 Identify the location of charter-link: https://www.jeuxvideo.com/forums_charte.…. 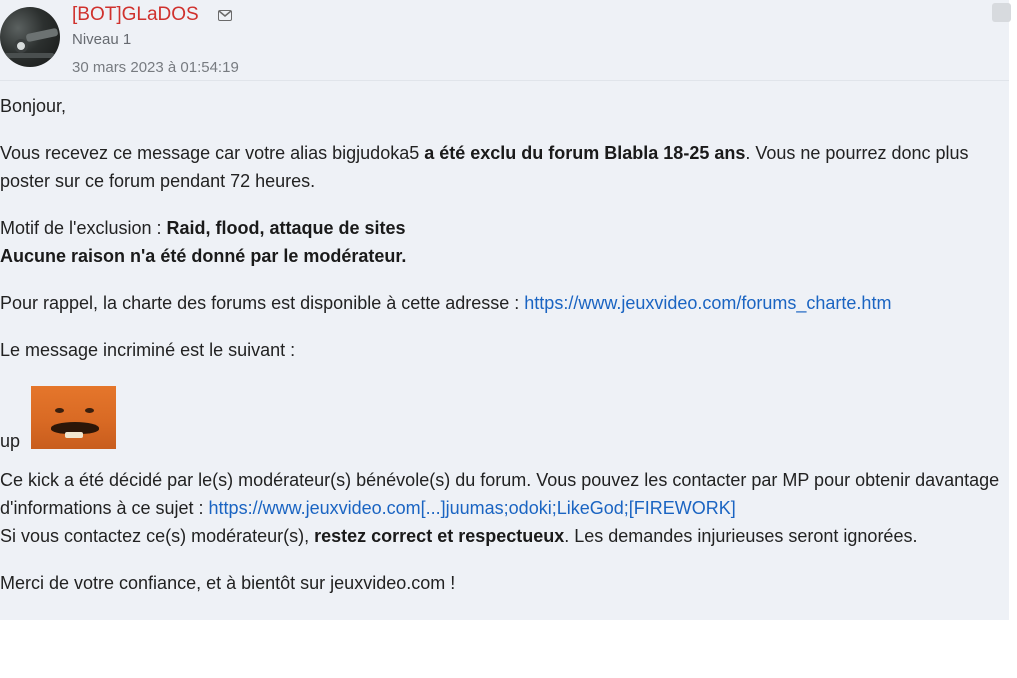
(707, 303).